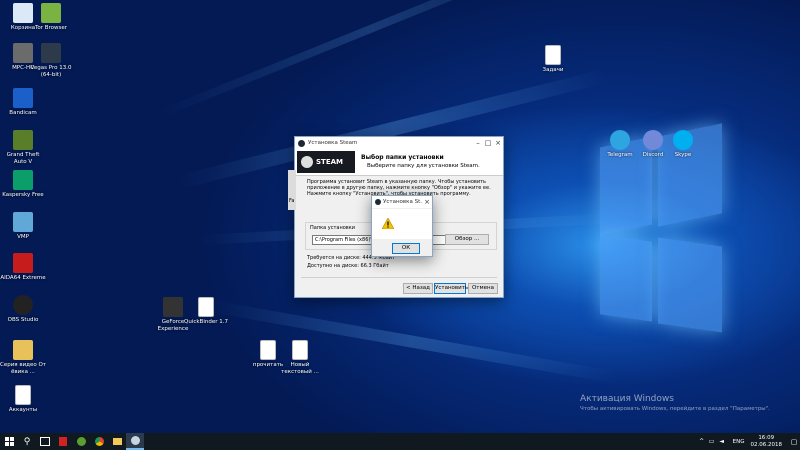 This screenshot has height=450, width=800. What do you see at coordinates (329, 162) in the screenshot?
I see `steam-logo-text: STEAM` at bounding box center [329, 162].